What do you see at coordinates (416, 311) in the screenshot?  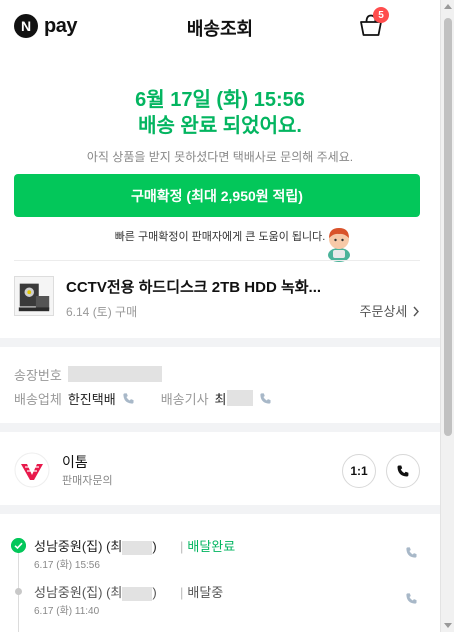 I see `chevron-right-icon` at bounding box center [416, 311].